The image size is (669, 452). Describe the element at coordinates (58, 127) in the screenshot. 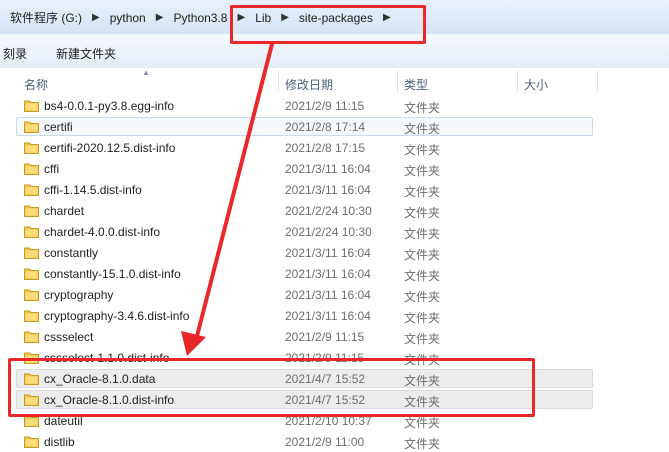

I see `file-name: certifi` at that location.